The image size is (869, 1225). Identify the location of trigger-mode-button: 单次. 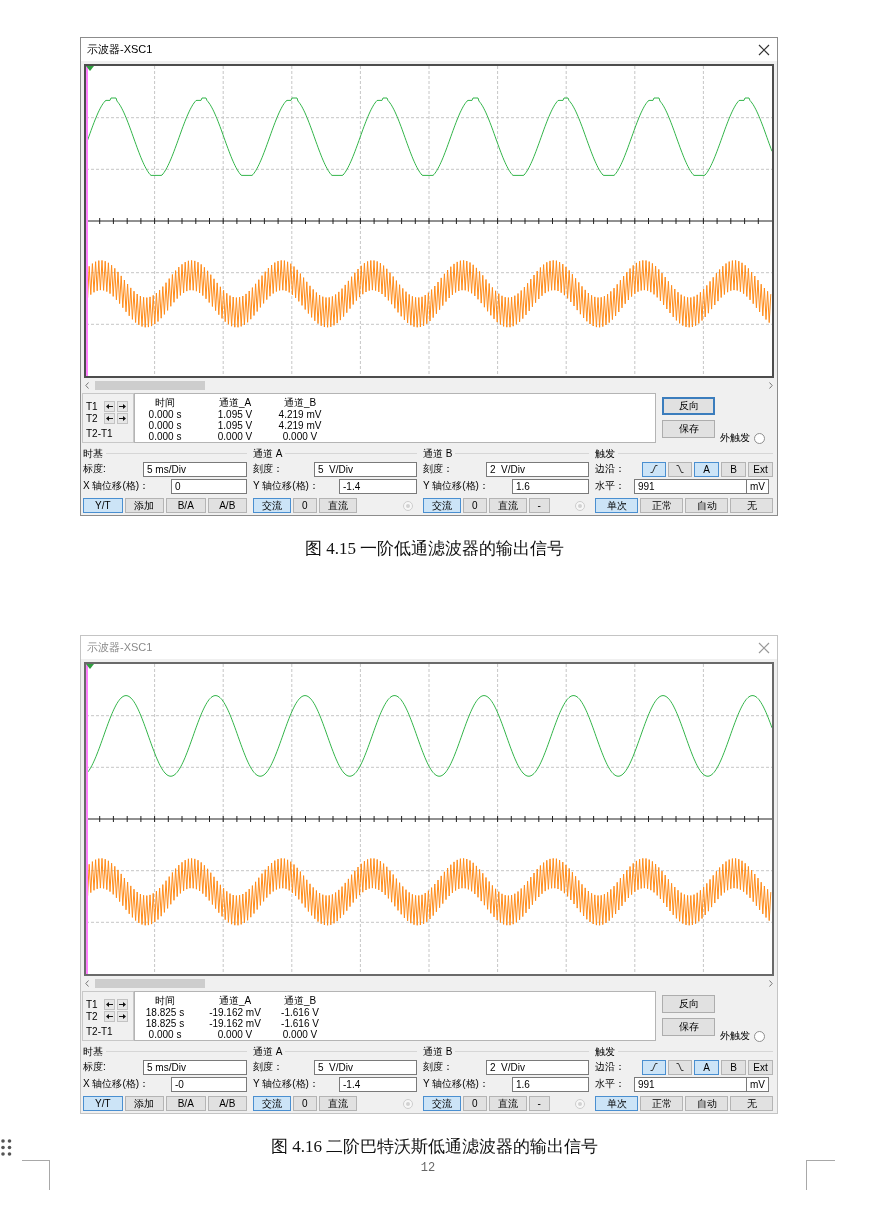
(616, 505).